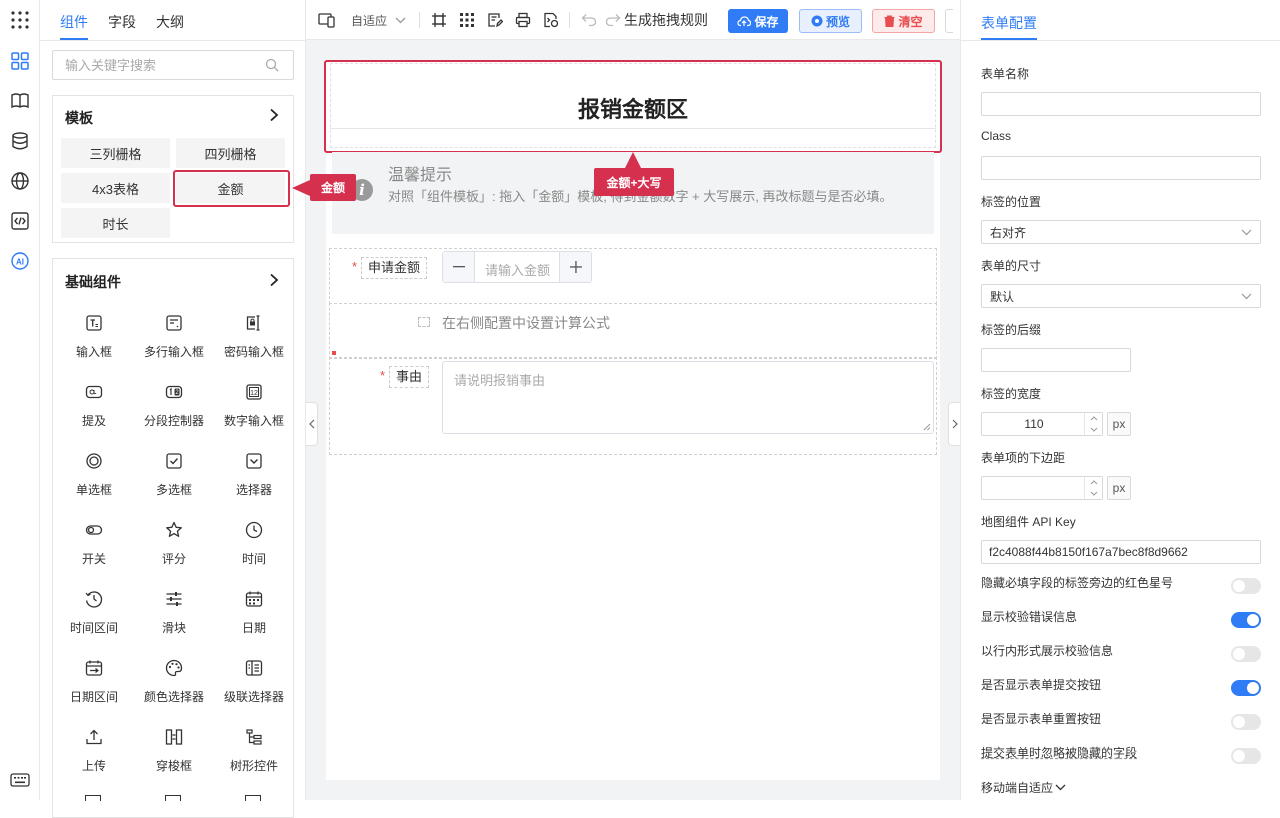  Describe the element at coordinates (758, 21) in the screenshot. I see `save-button: 保存` at that location.